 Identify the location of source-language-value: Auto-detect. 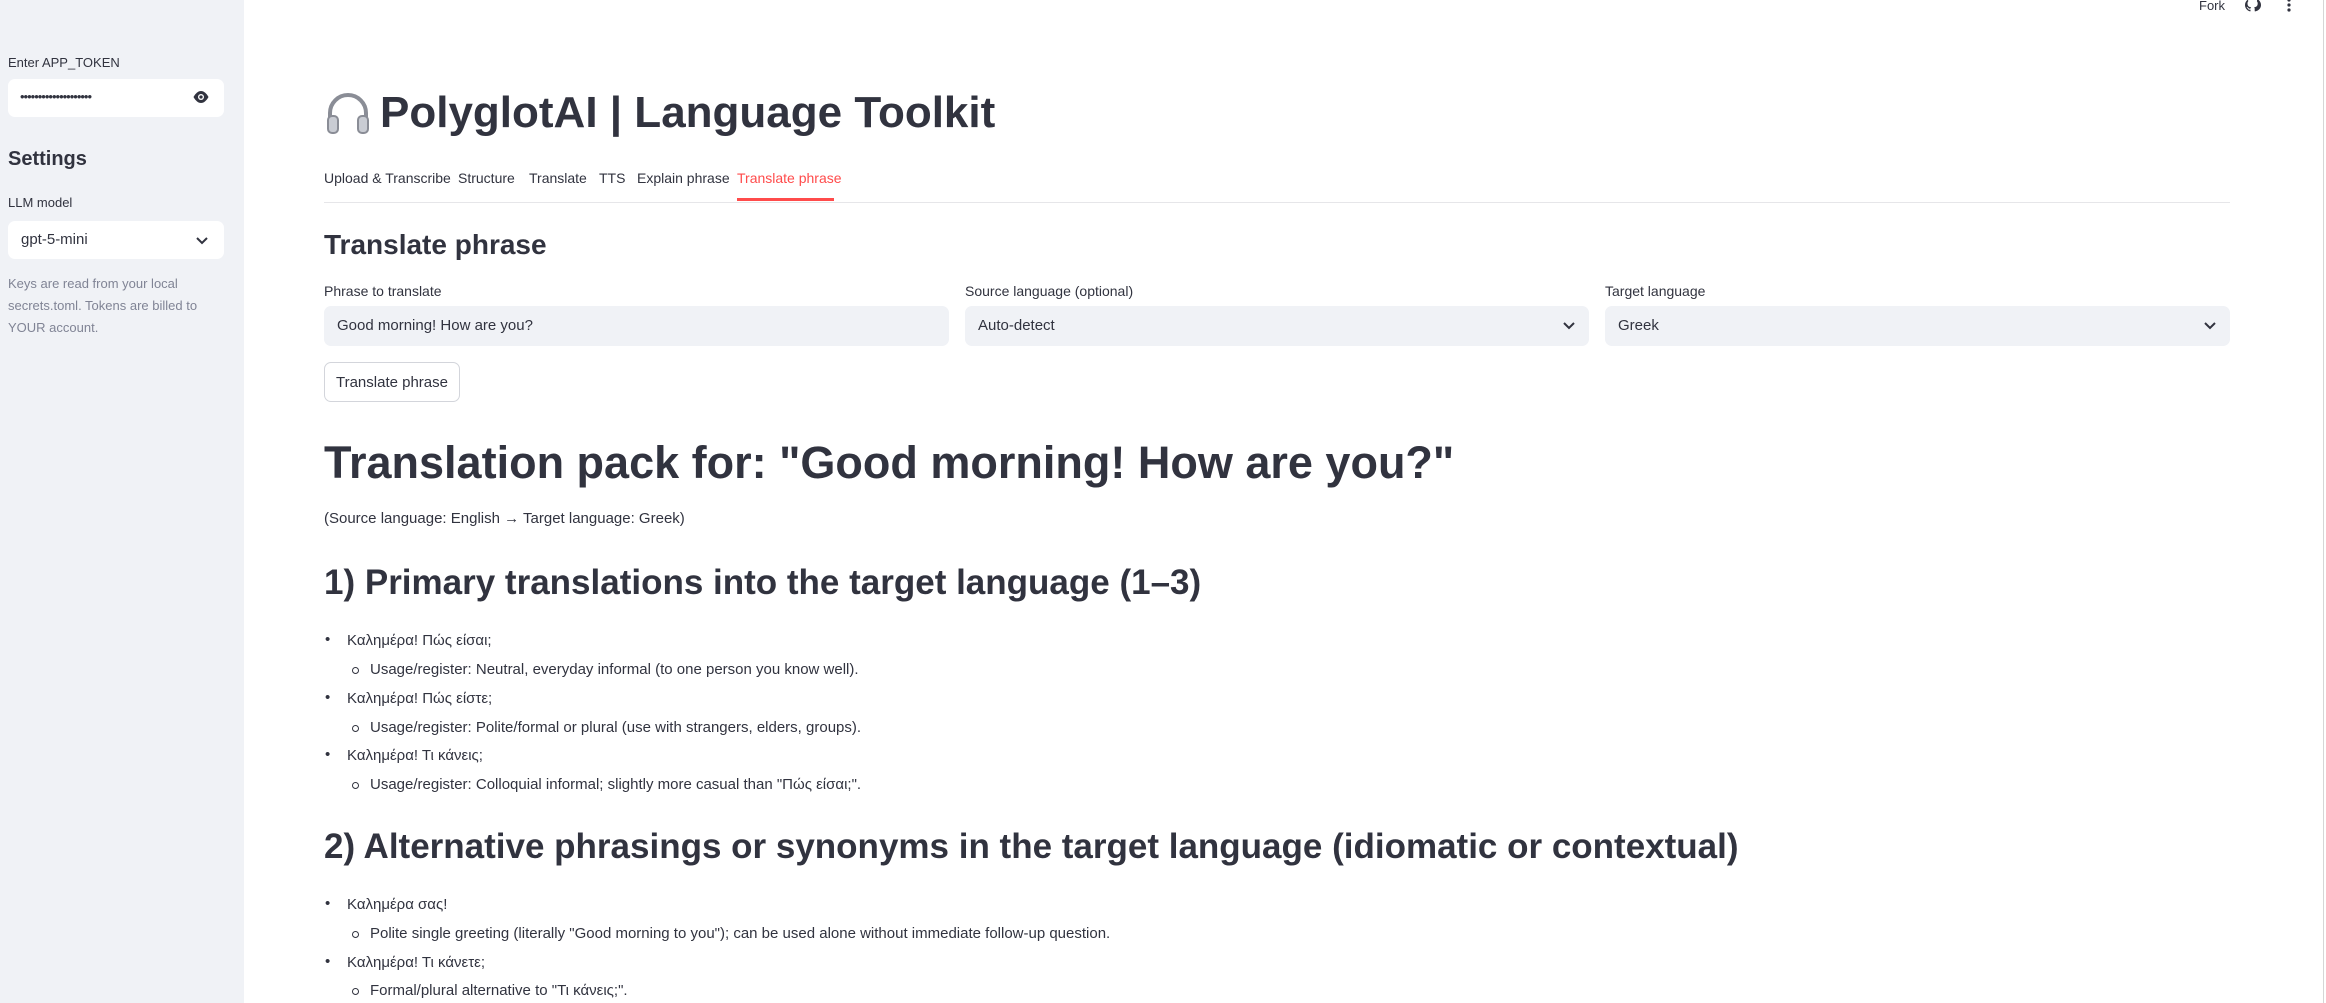
(1016, 325).